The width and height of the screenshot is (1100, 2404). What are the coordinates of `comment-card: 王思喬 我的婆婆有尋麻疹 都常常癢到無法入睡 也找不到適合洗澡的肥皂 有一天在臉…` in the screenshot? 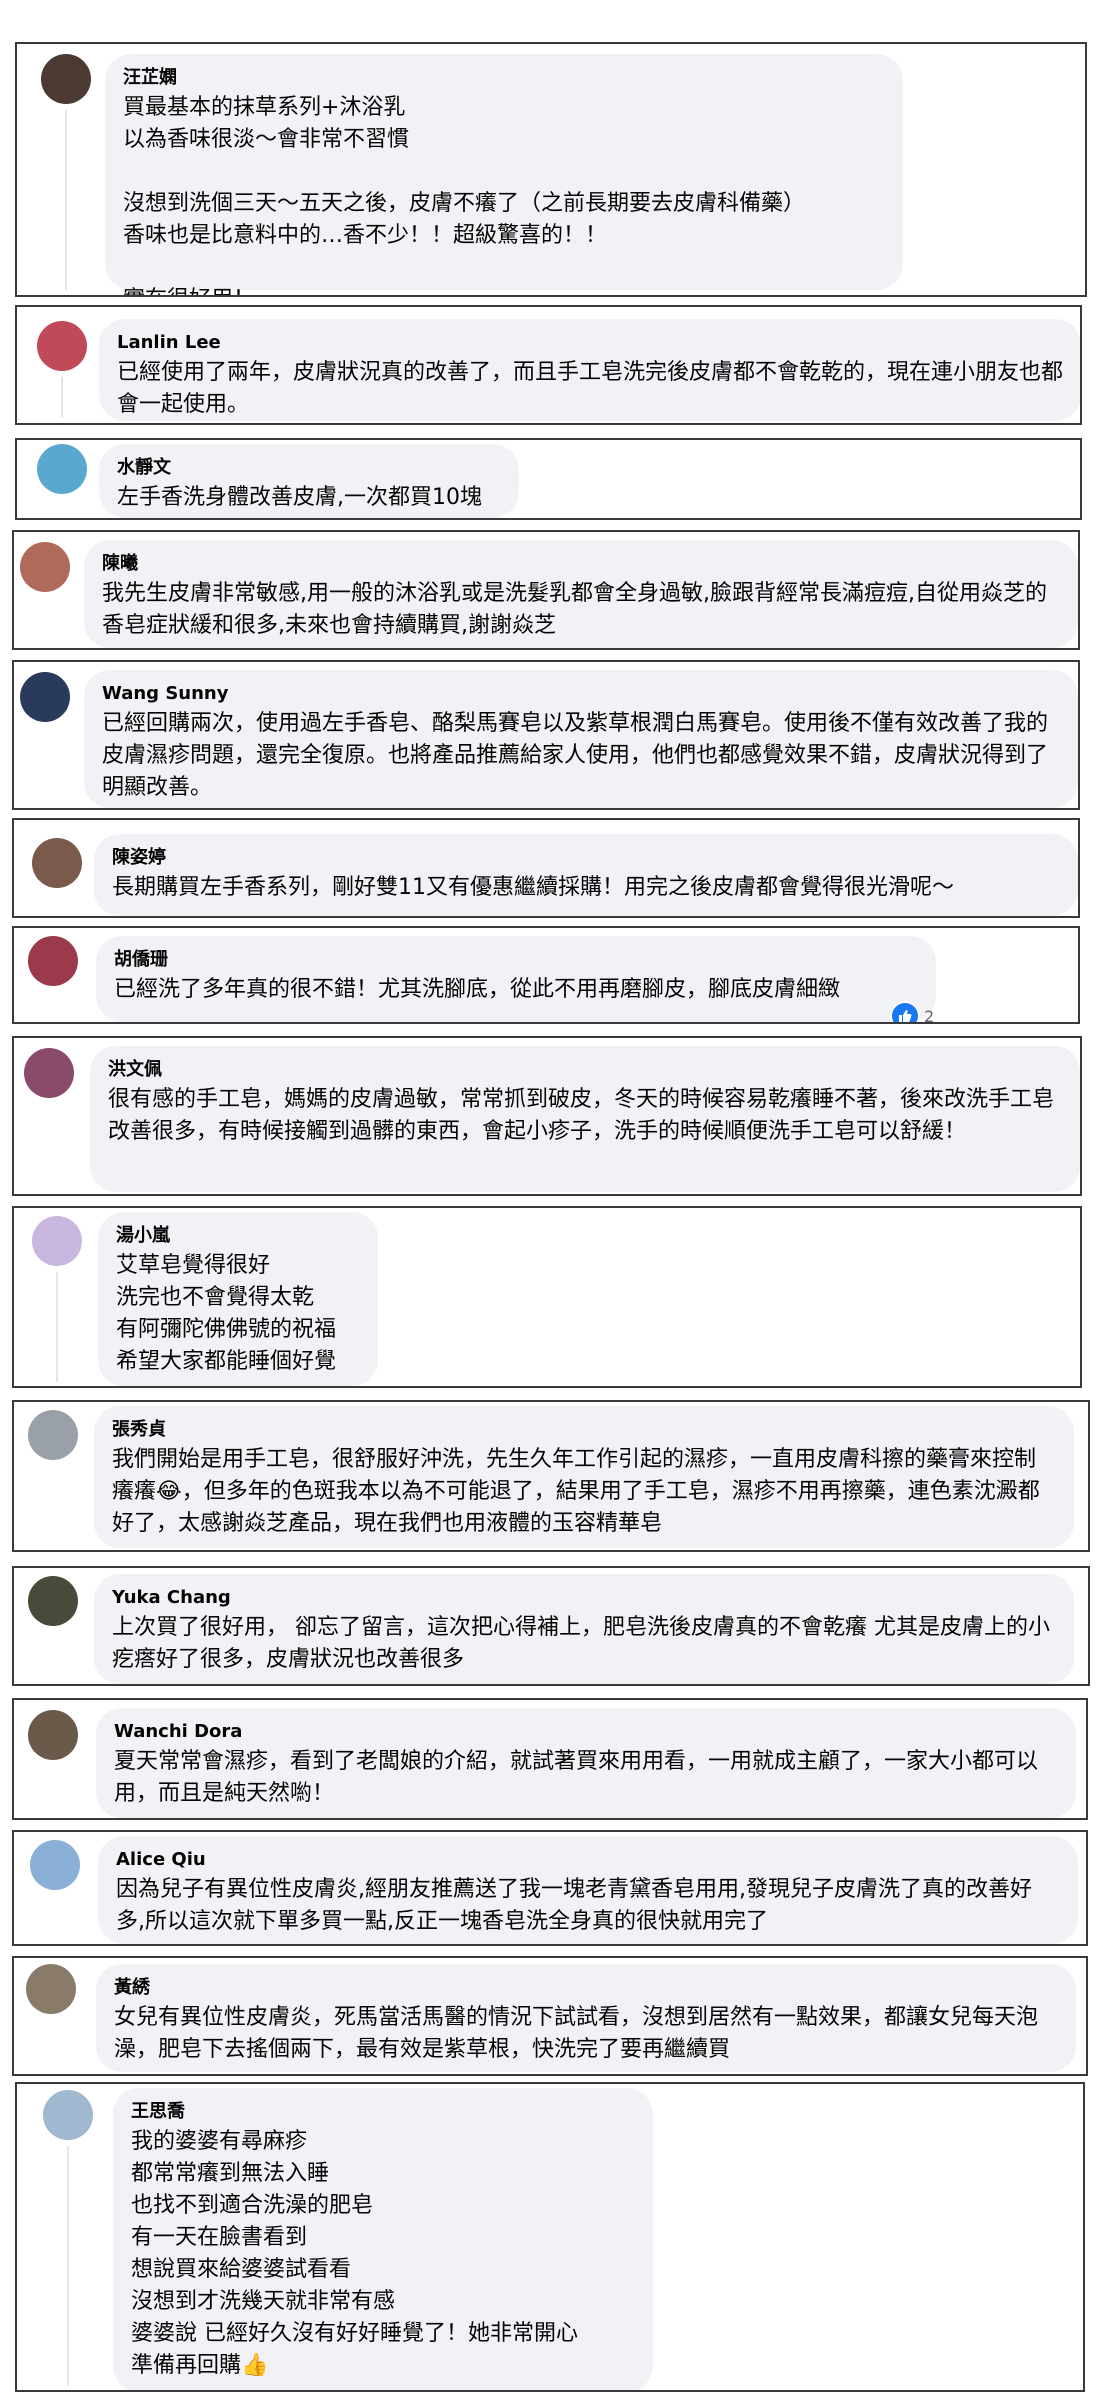 It's located at (550, 2237).